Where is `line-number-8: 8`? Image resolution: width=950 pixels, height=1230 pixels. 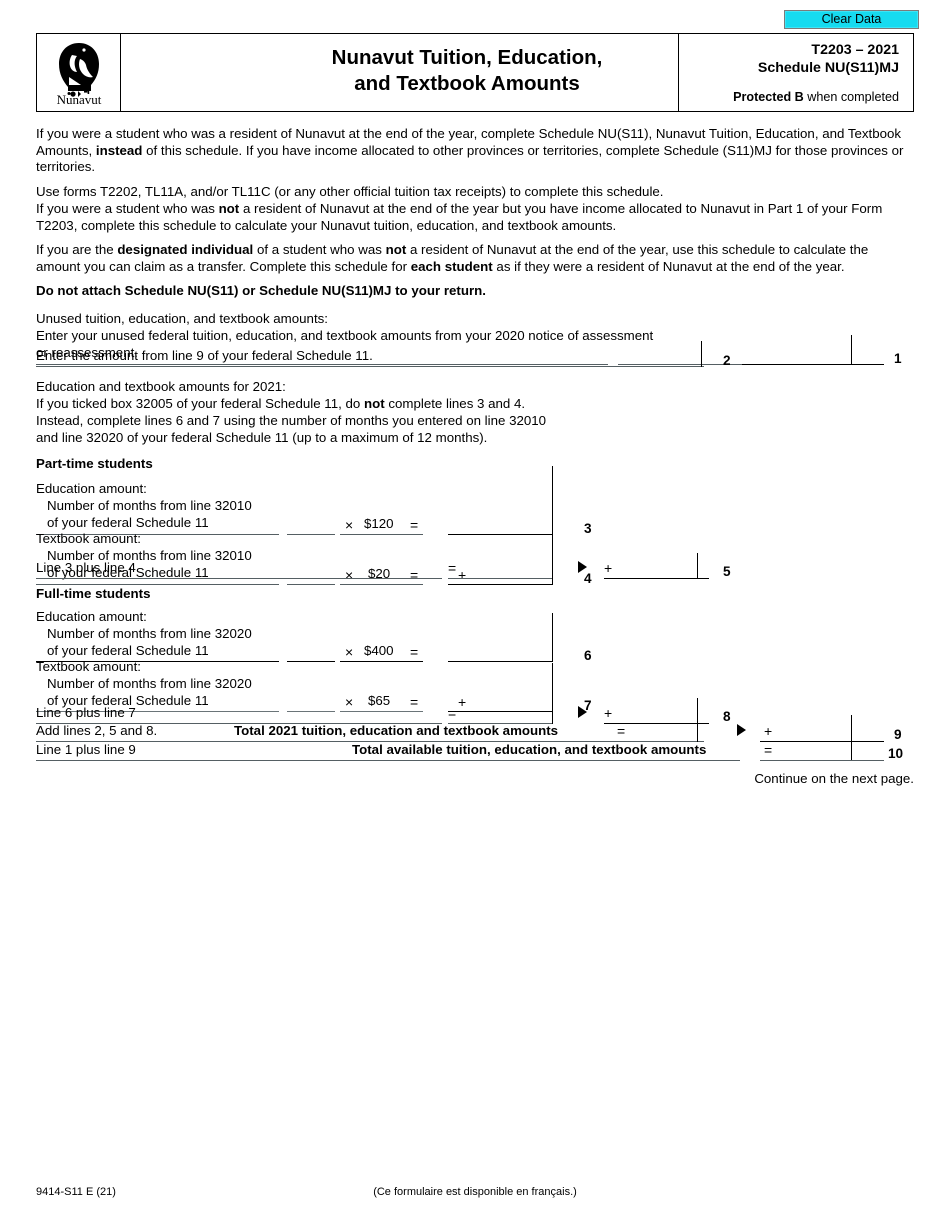 line-number-8: 8 is located at coordinates (727, 716).